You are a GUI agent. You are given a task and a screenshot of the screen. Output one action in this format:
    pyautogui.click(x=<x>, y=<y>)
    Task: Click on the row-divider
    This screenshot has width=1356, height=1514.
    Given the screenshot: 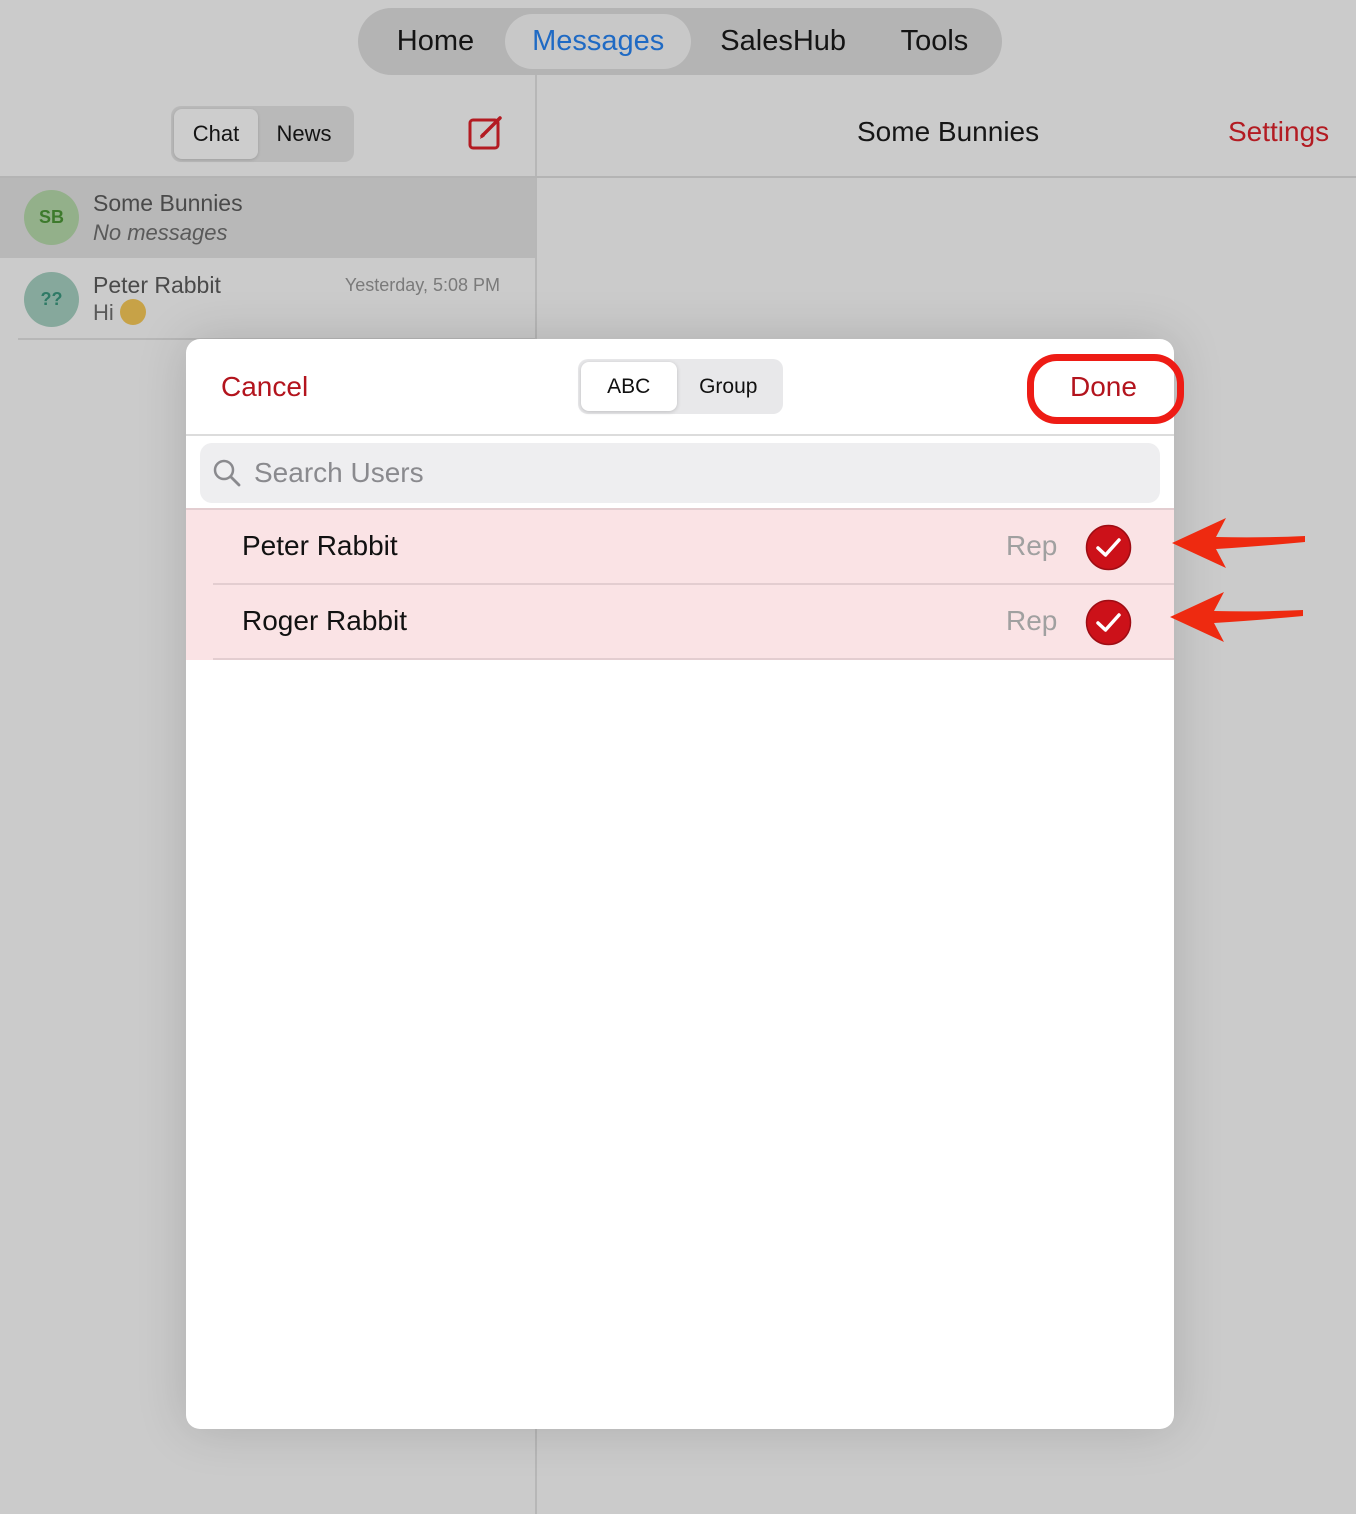 What is the action you would take?
    pyautogui.click(x=693, y=659)
    